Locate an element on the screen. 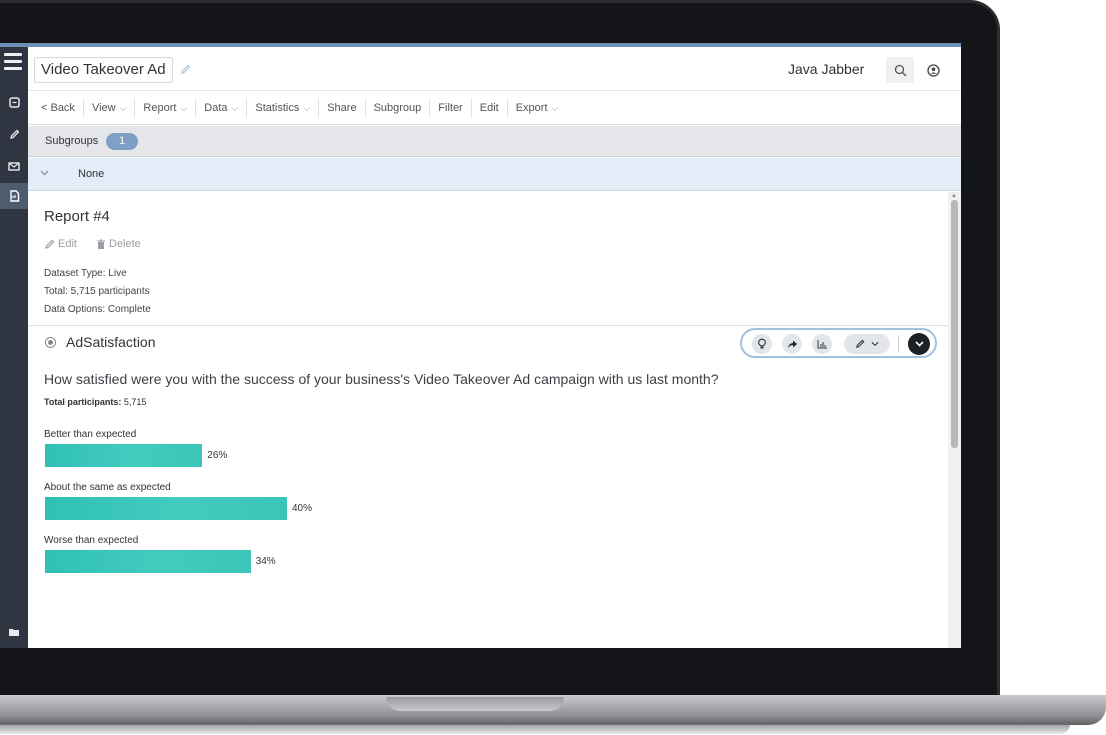 Image resolution: width=1106 pixels, height=735 pixels. edit-report-link: Edit is located at coordinates (60, 244).